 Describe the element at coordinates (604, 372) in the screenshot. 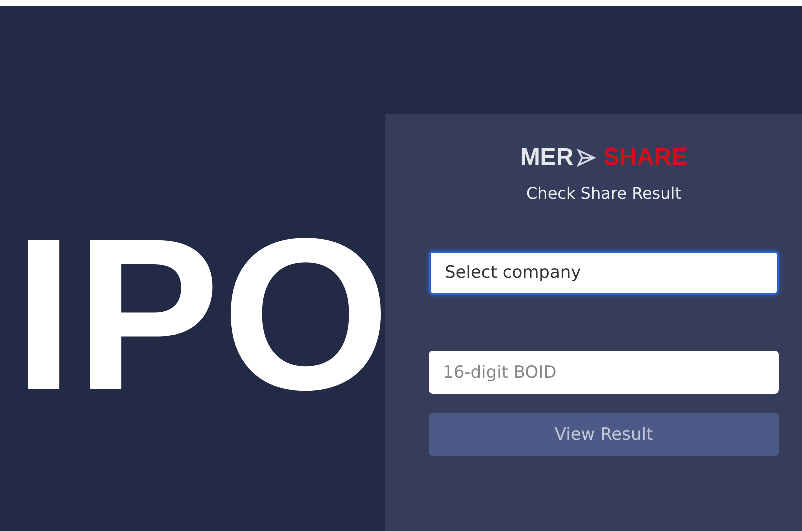

I see `boid-input-field: 16-digit BOID` at that location.